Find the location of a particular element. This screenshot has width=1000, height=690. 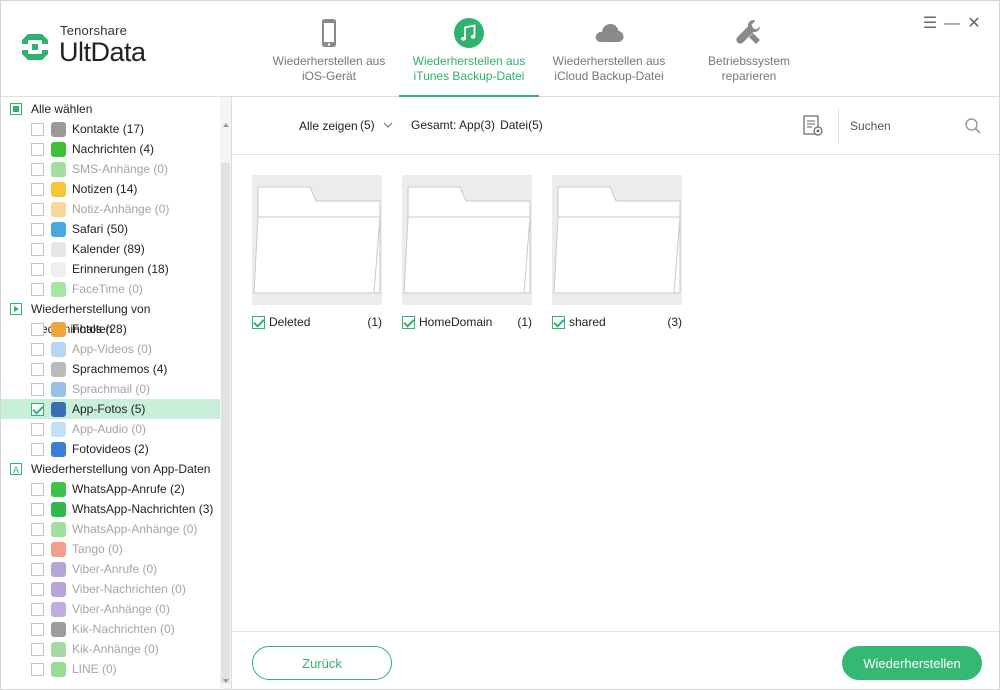

sidebar-item: Notiz-Anhänge (0) is located at coordinates (110, 209).